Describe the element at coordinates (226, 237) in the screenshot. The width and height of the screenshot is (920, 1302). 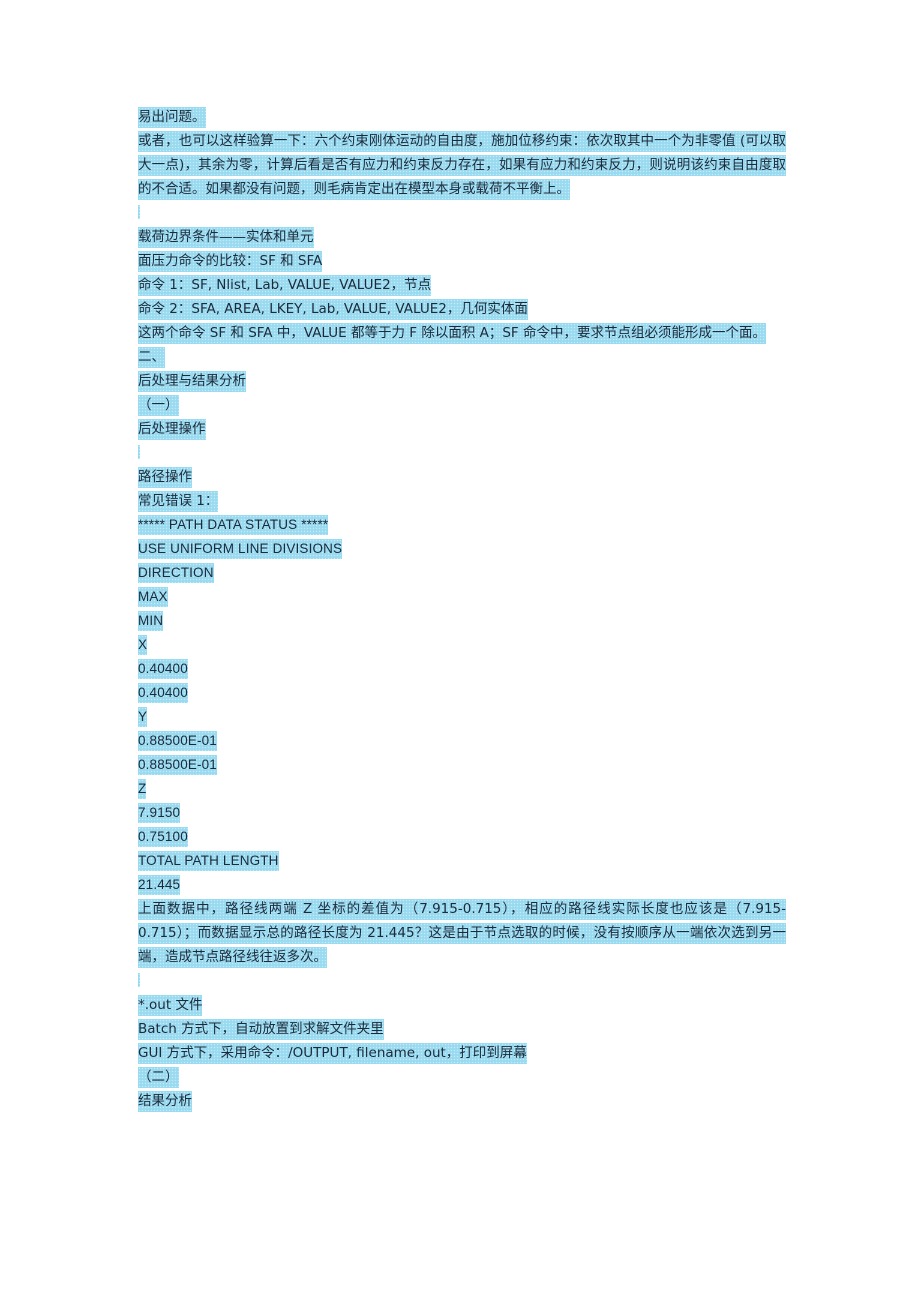
I see `selected-text: 载荷边界条件——实体和单元` at that location.